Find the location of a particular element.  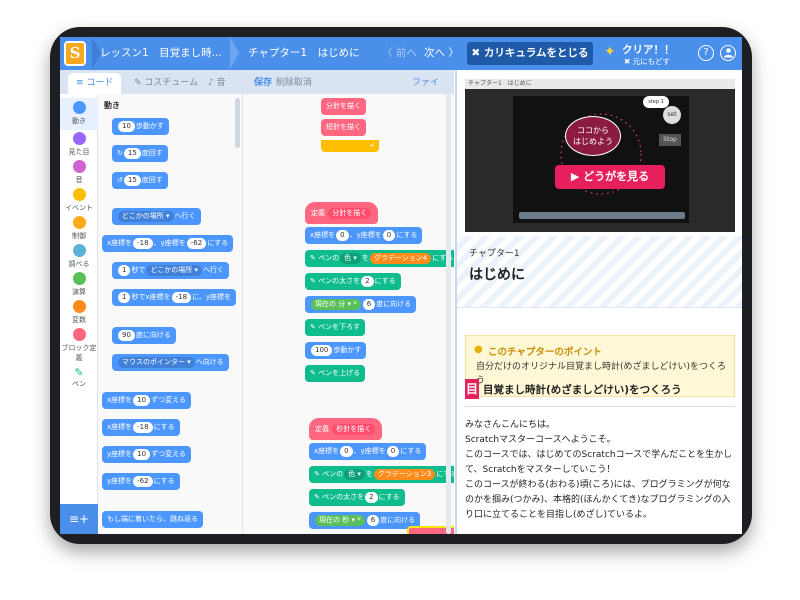

party-popper-icon: ✦ is located at coordinates (610, 52).